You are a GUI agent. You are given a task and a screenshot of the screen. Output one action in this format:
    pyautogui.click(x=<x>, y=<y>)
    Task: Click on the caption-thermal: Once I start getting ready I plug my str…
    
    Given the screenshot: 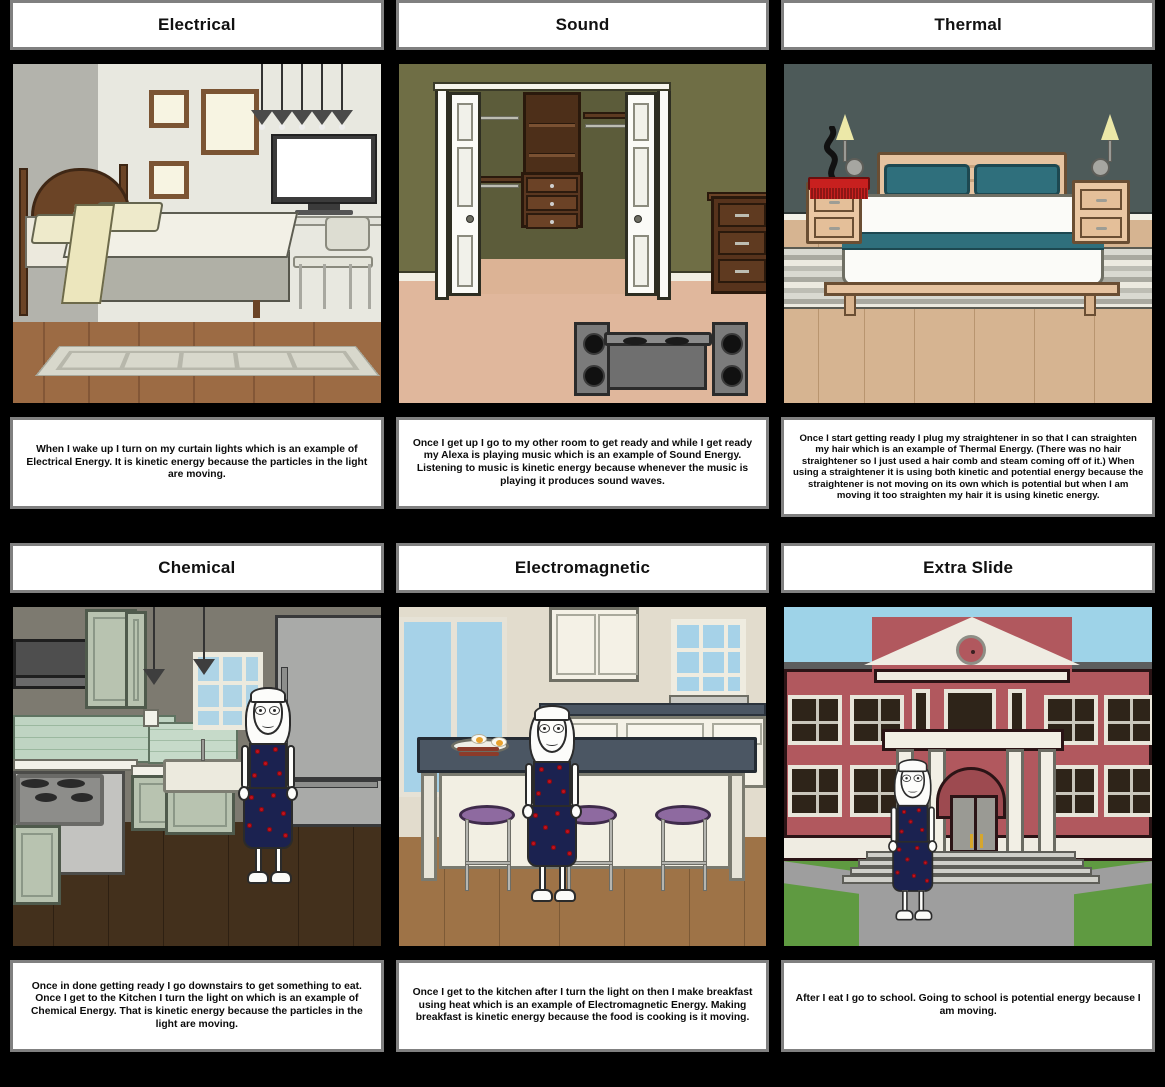 What is the action you would take?
    pyautogui.click(x=968, y=467)
    